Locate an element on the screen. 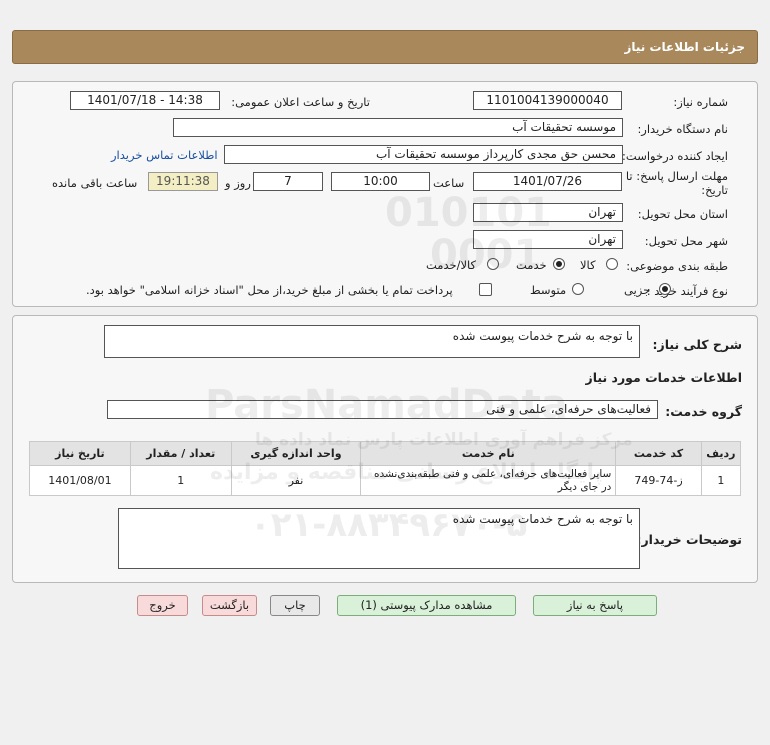  col-unit: واحد اندازه گیری is located at coordinates (296, 453).